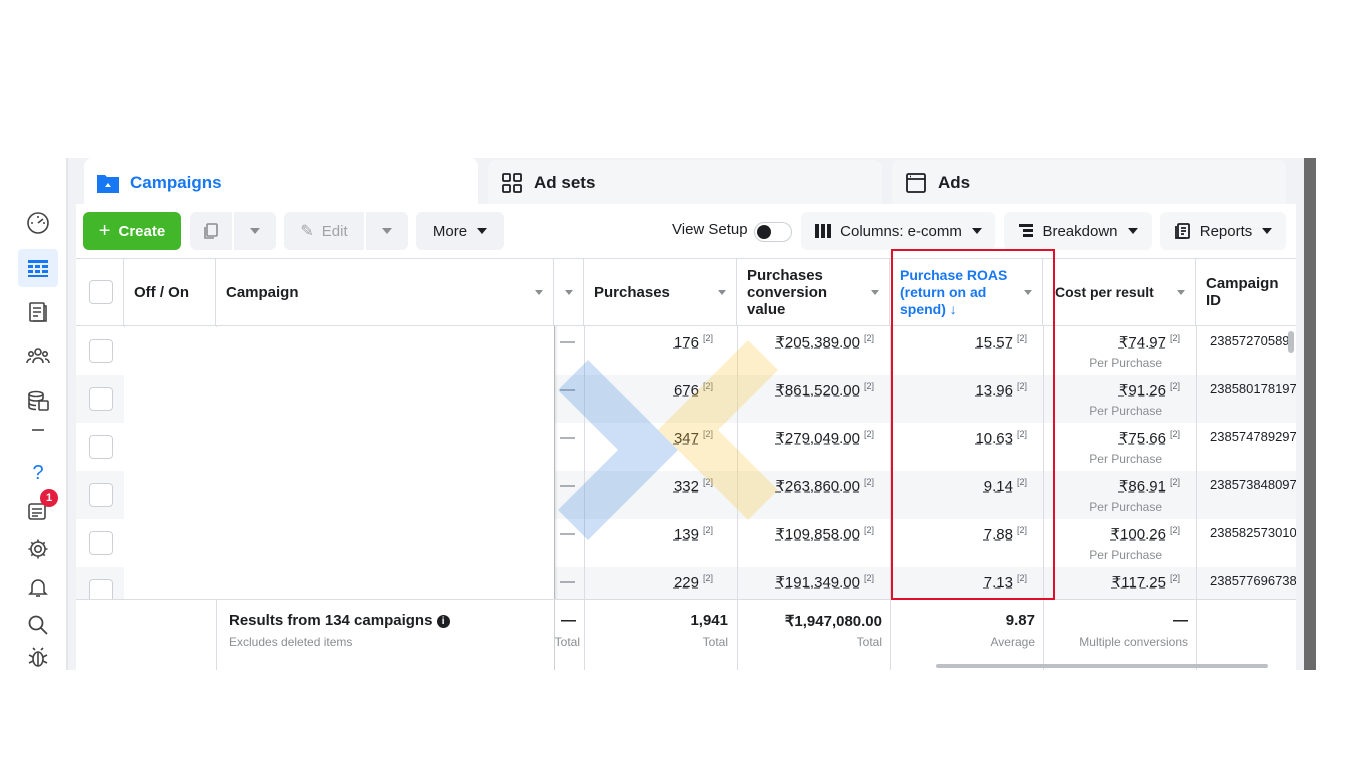 This screenshot has height=768, width=1366. Describe the element at coordinates (693, 534) in the screenshot. I see `purchases-cell: 139 [2]` at that location.